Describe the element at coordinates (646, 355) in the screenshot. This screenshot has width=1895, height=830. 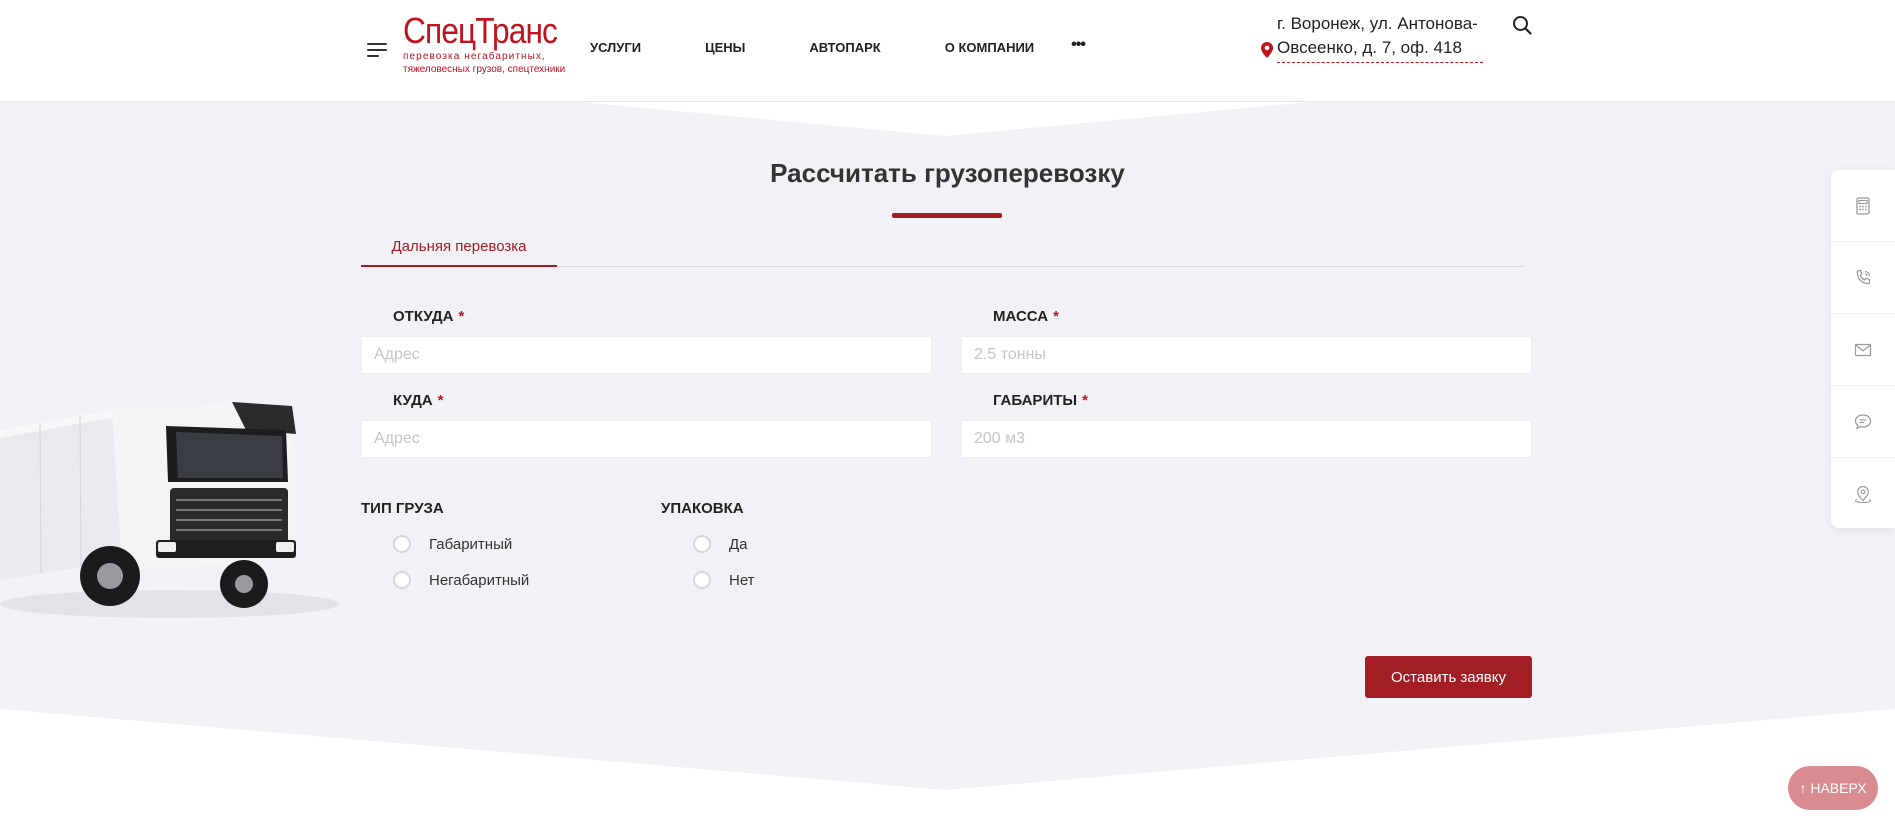
I see `from-input` at that location.